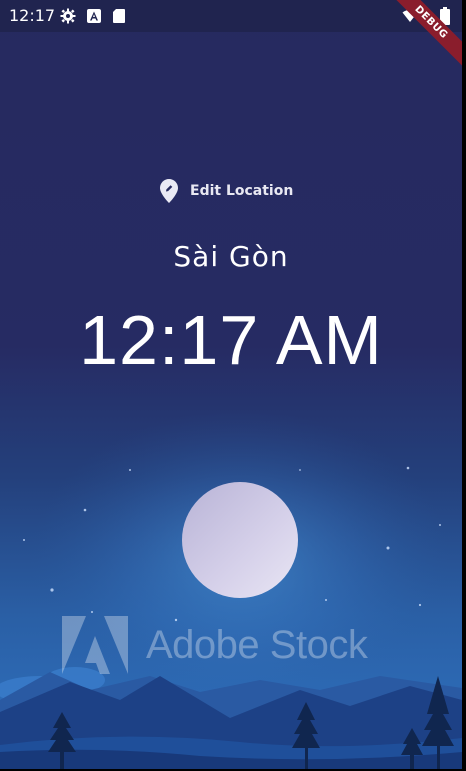 The image size is (466, 771). What do you see at coordinates (231, 340) in the screenshot?
I see `time-display: 12:17 AM` at bounding box center [231, 340].